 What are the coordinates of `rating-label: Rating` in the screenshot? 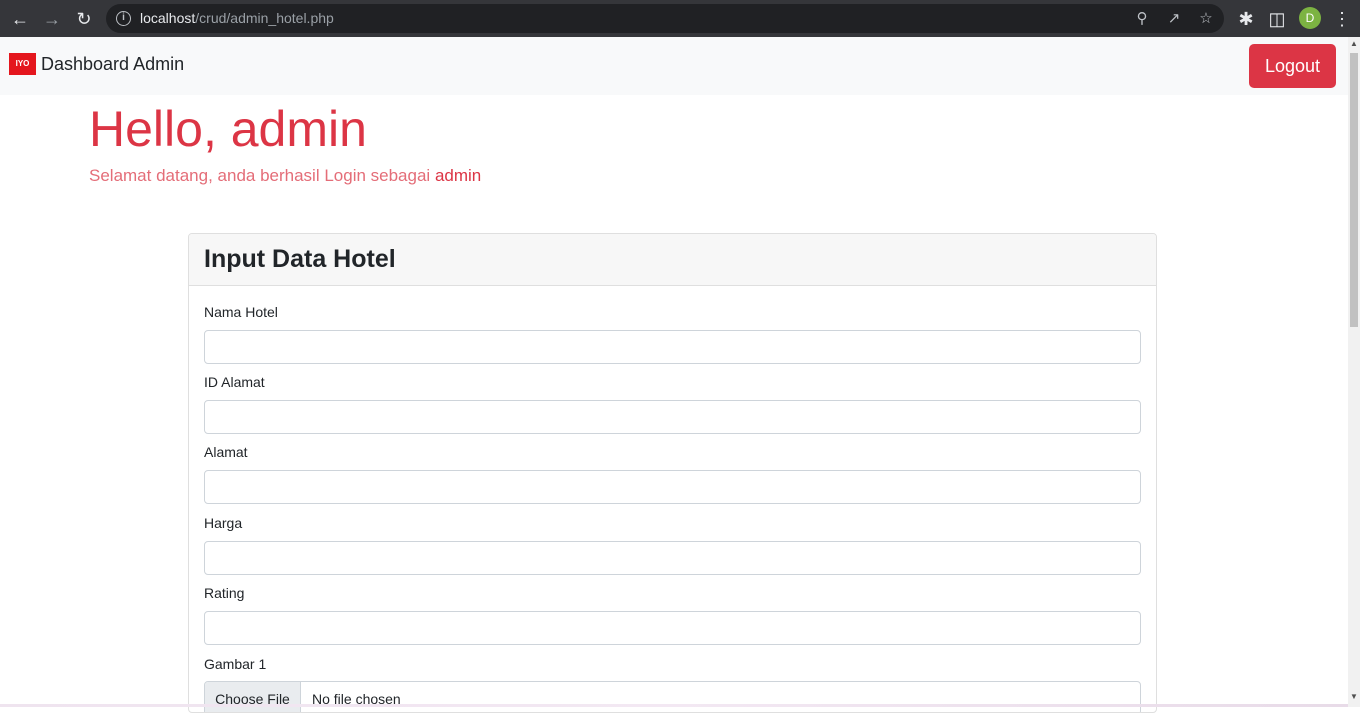 It's located at (224, 593).